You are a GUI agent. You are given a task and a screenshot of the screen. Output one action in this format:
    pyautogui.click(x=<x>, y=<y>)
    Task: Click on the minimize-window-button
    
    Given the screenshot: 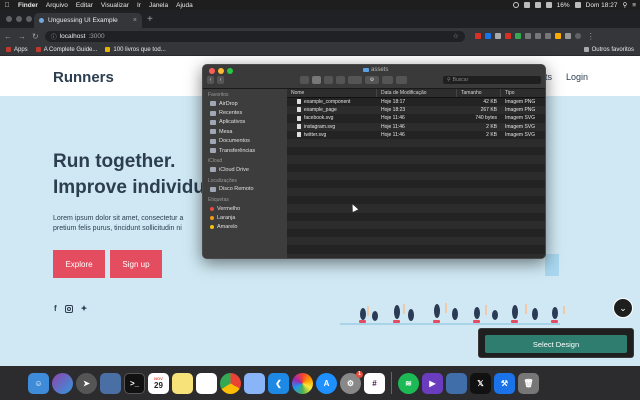 What is the action you would take?
    pyautogui.click(x=19, y=19)
    